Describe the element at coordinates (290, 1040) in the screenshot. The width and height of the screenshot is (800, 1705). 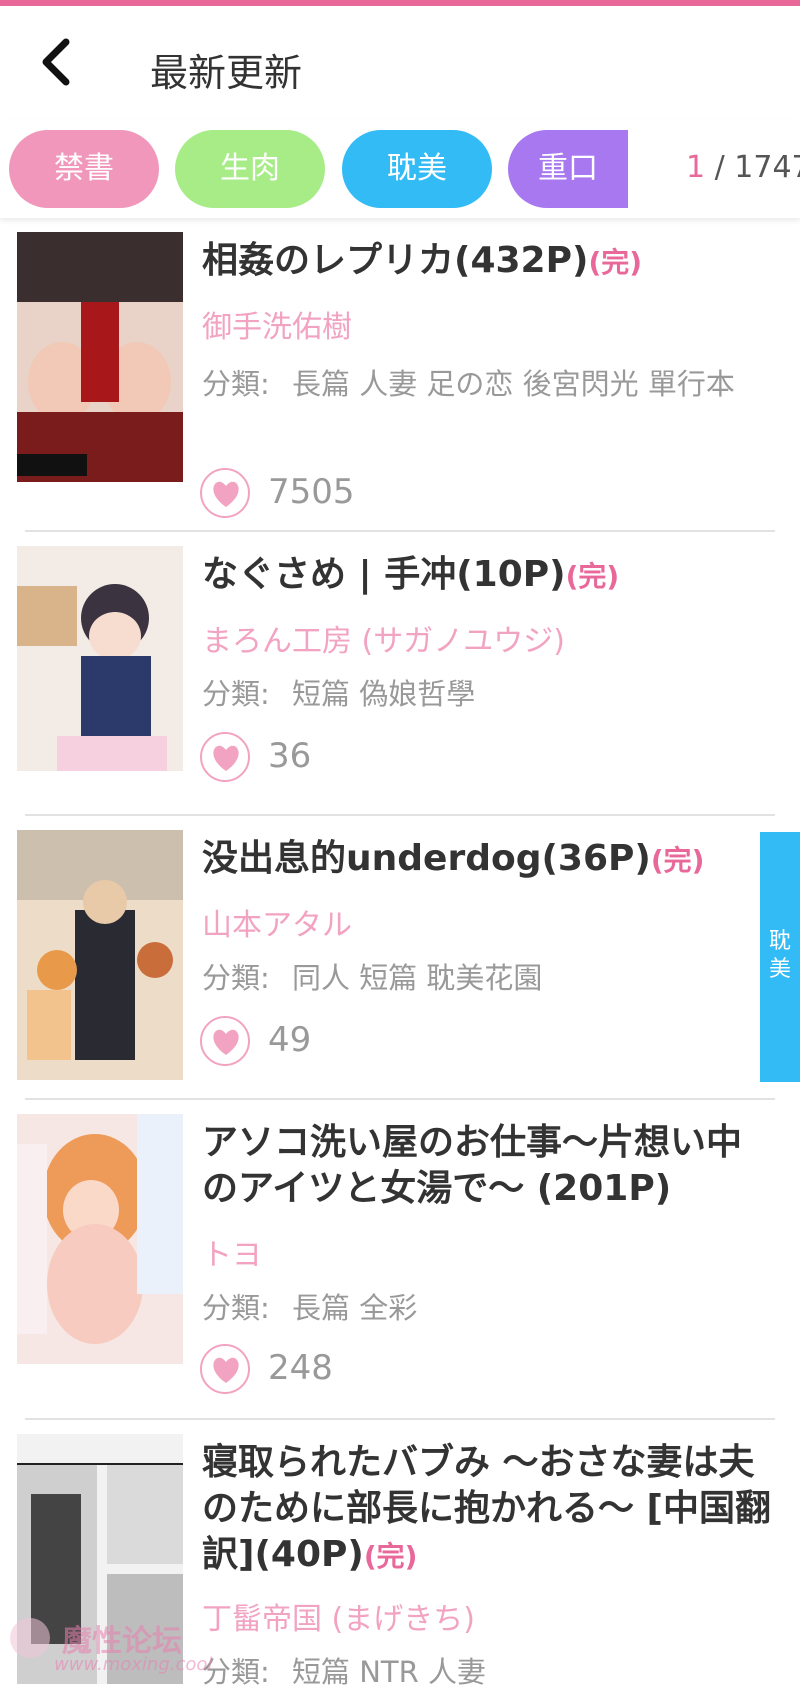
I see `like-count: 49` at that location.